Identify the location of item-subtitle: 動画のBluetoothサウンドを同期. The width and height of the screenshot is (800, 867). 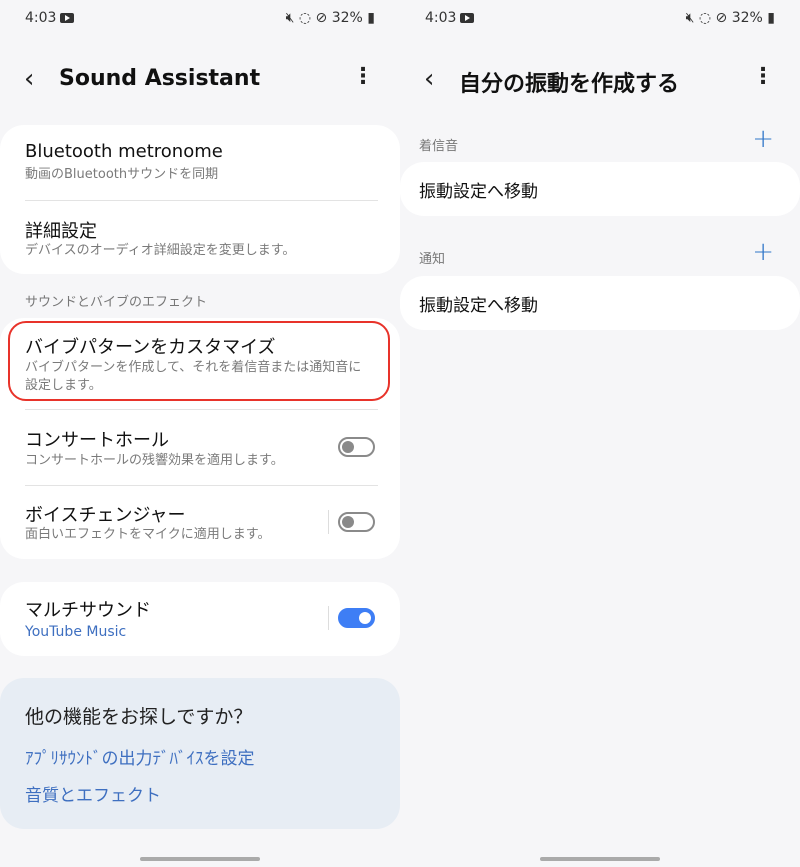
(122, 174).